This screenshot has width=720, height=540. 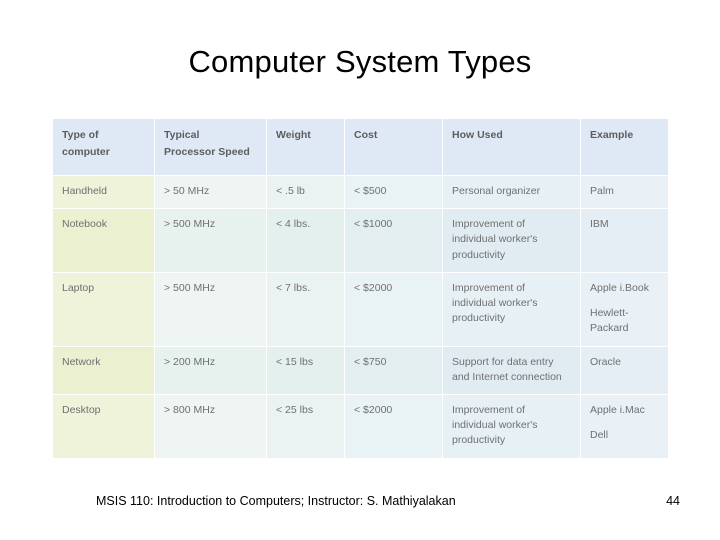 What do you see at coordinates (624, 426) in the screenshot?
I see `cell-example: Apple i.Mac Dell` at bounding box center [624, 426].